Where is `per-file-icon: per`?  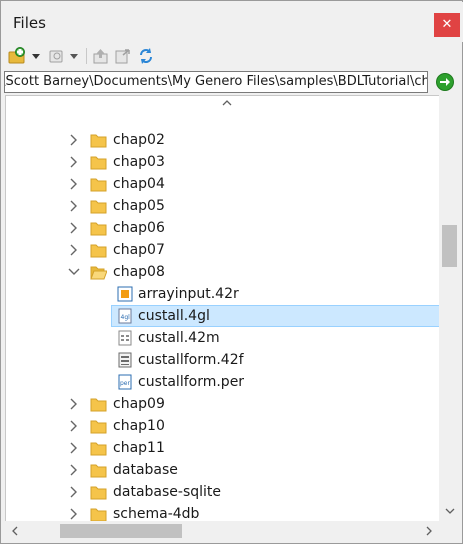 per-file-icon: per is located at coordinates (125, 382).